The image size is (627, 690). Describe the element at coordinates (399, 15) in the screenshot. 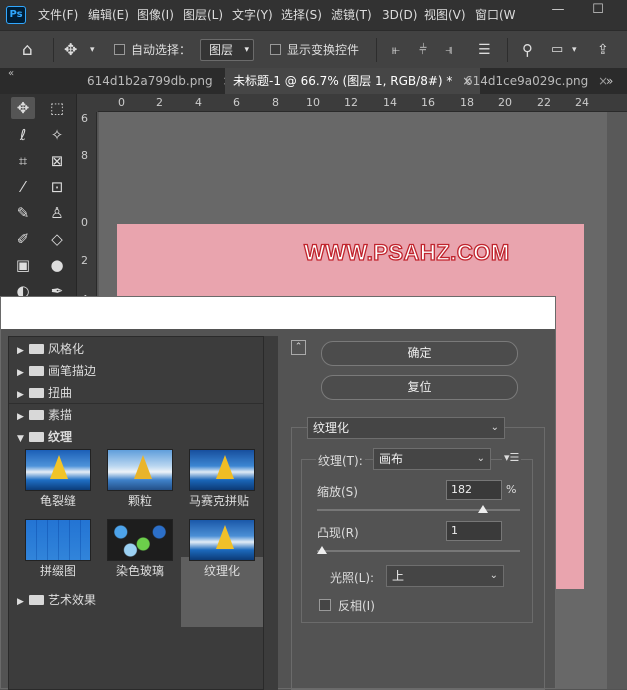

I see `menu-3d: 3D(D)` at that location.